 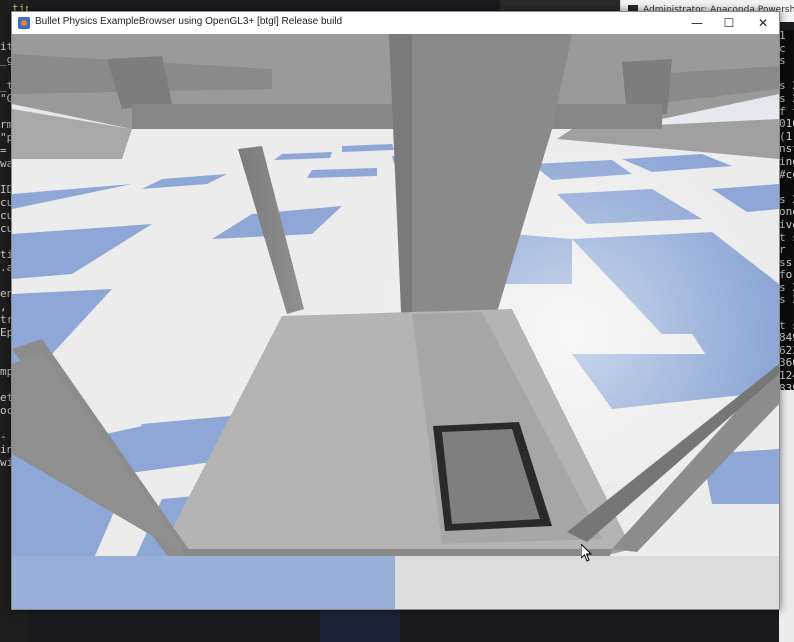 I want to click on console-line: s, so click(x=782, y=61).